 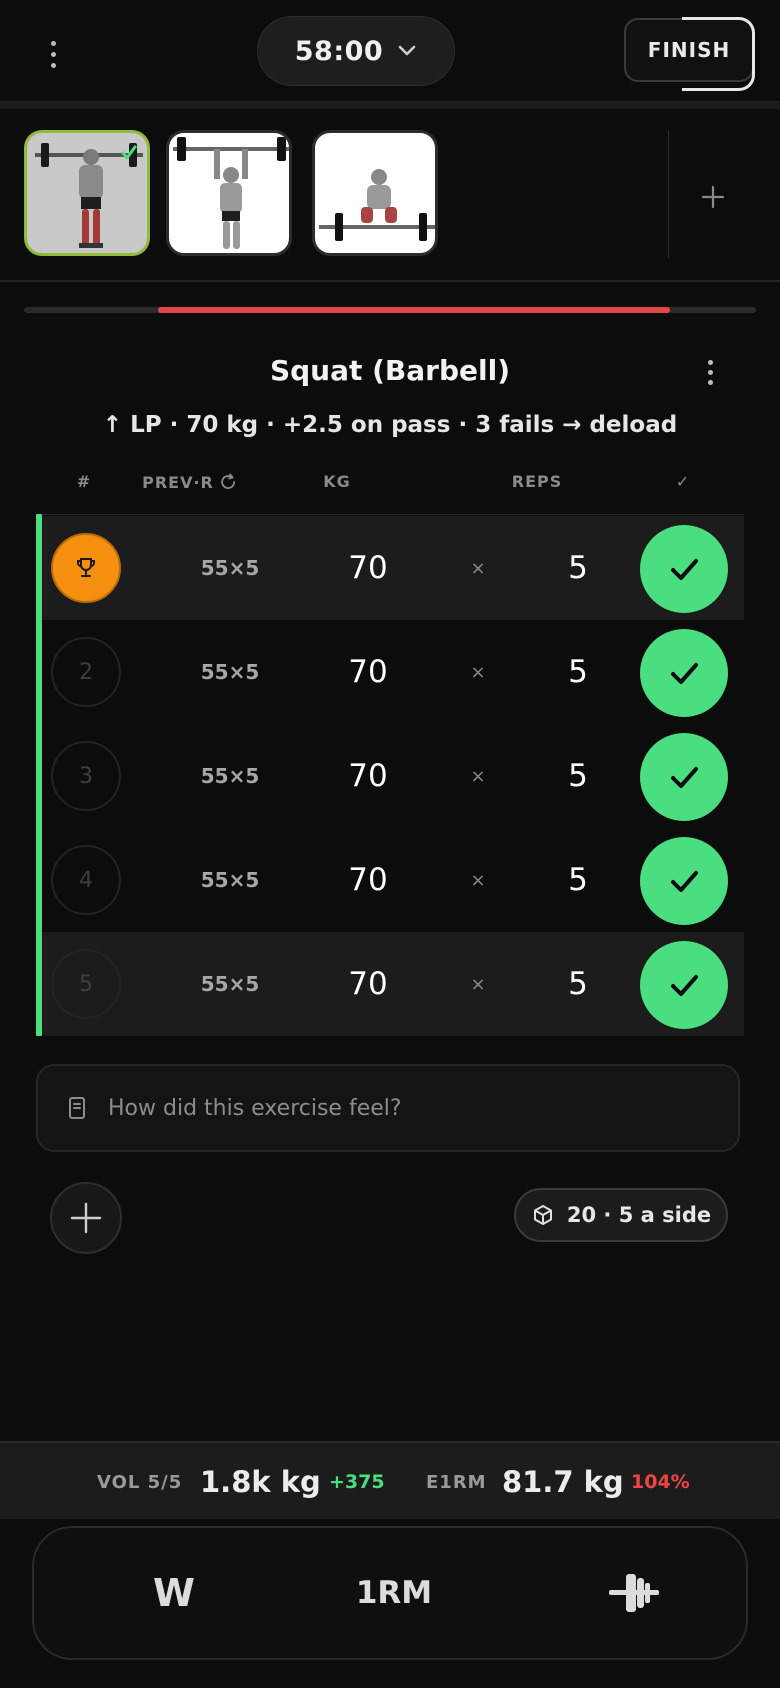 What do you see at coordinates (377, 205) in the screenshot?
I see `deadlift-figure-icon` at bounding box center [377, 205].